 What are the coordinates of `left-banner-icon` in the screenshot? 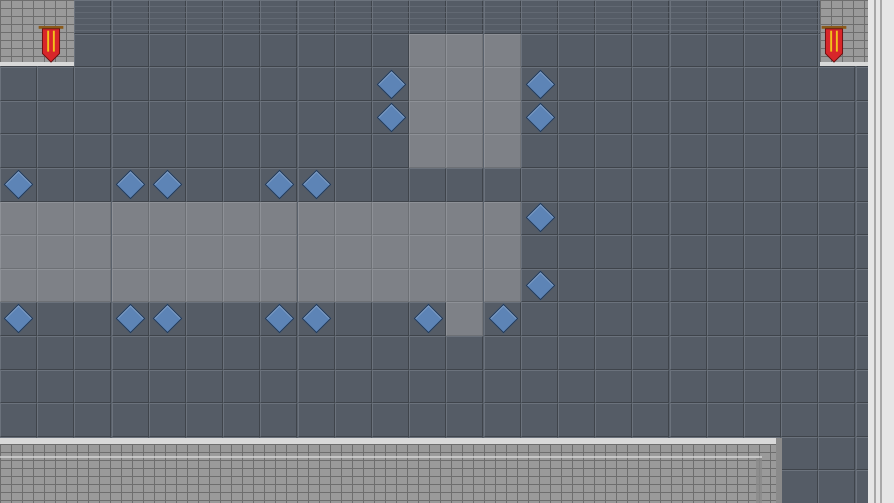 It's located at (51, 44).